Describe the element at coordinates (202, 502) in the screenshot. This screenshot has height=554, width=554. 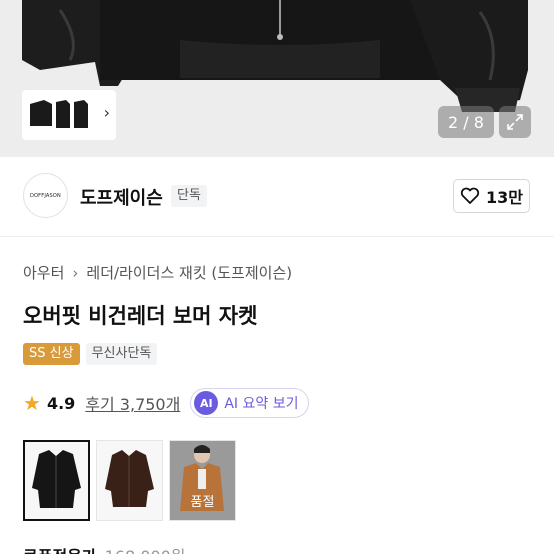
I see `soldout-label: 품절` at that location.